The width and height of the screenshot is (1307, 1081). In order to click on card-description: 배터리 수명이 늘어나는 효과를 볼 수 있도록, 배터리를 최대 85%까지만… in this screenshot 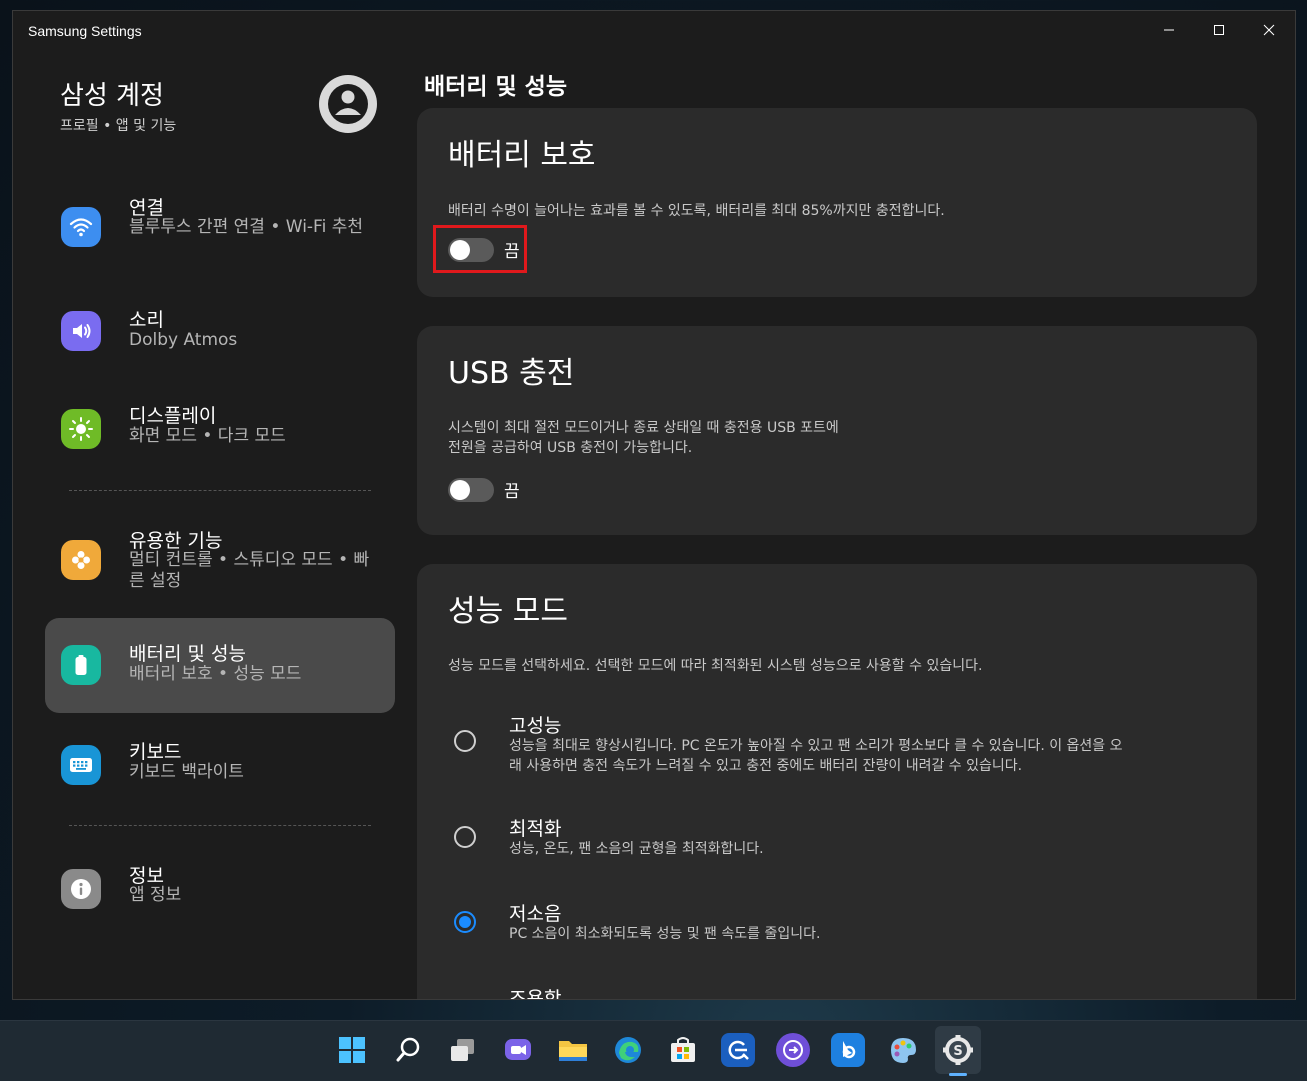, I will do `click(696, 211)`.